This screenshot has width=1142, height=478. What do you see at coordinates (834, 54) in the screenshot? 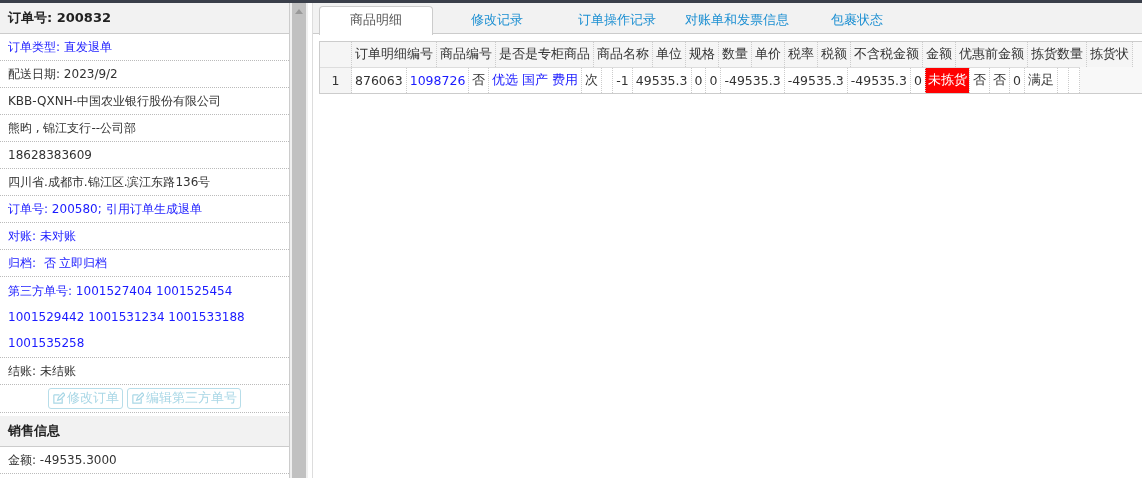
I see `column-header: 税额` at bounding box center [834, 54].